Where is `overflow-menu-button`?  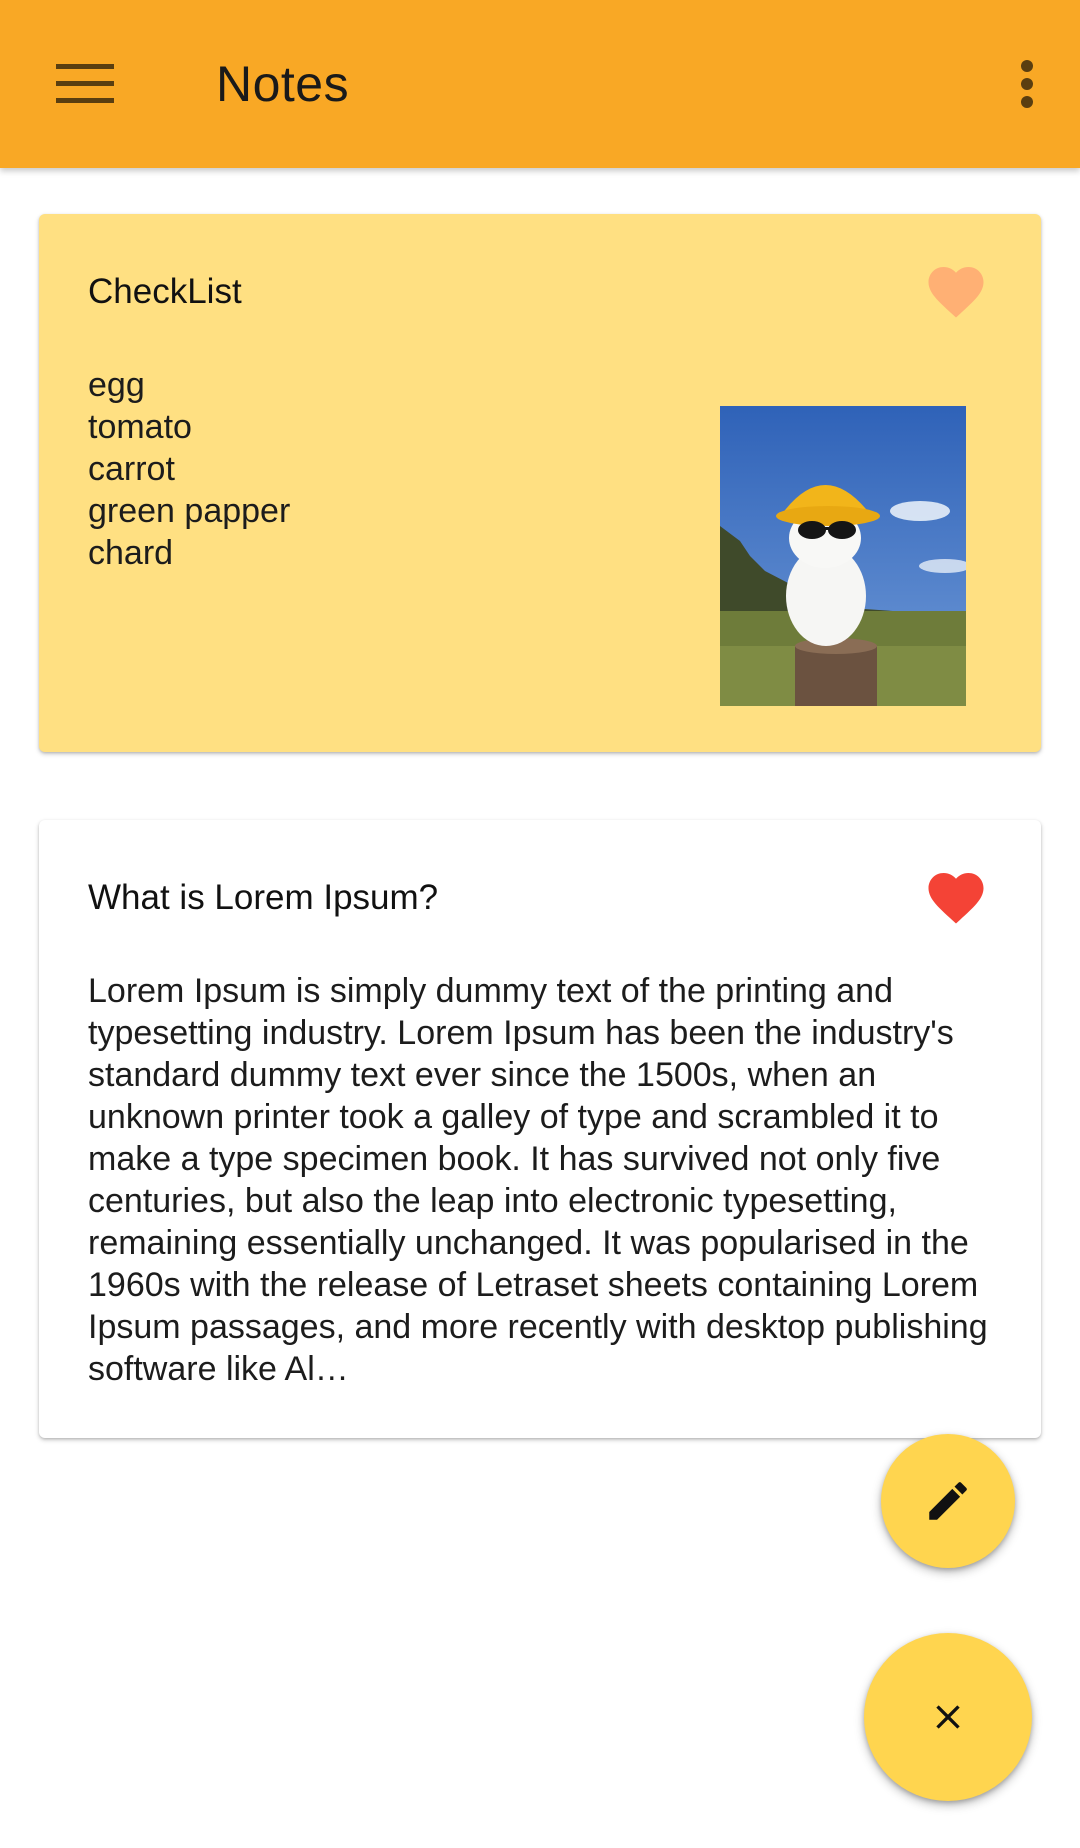
overflow-menu-button is located at coordinates (1027, 84).